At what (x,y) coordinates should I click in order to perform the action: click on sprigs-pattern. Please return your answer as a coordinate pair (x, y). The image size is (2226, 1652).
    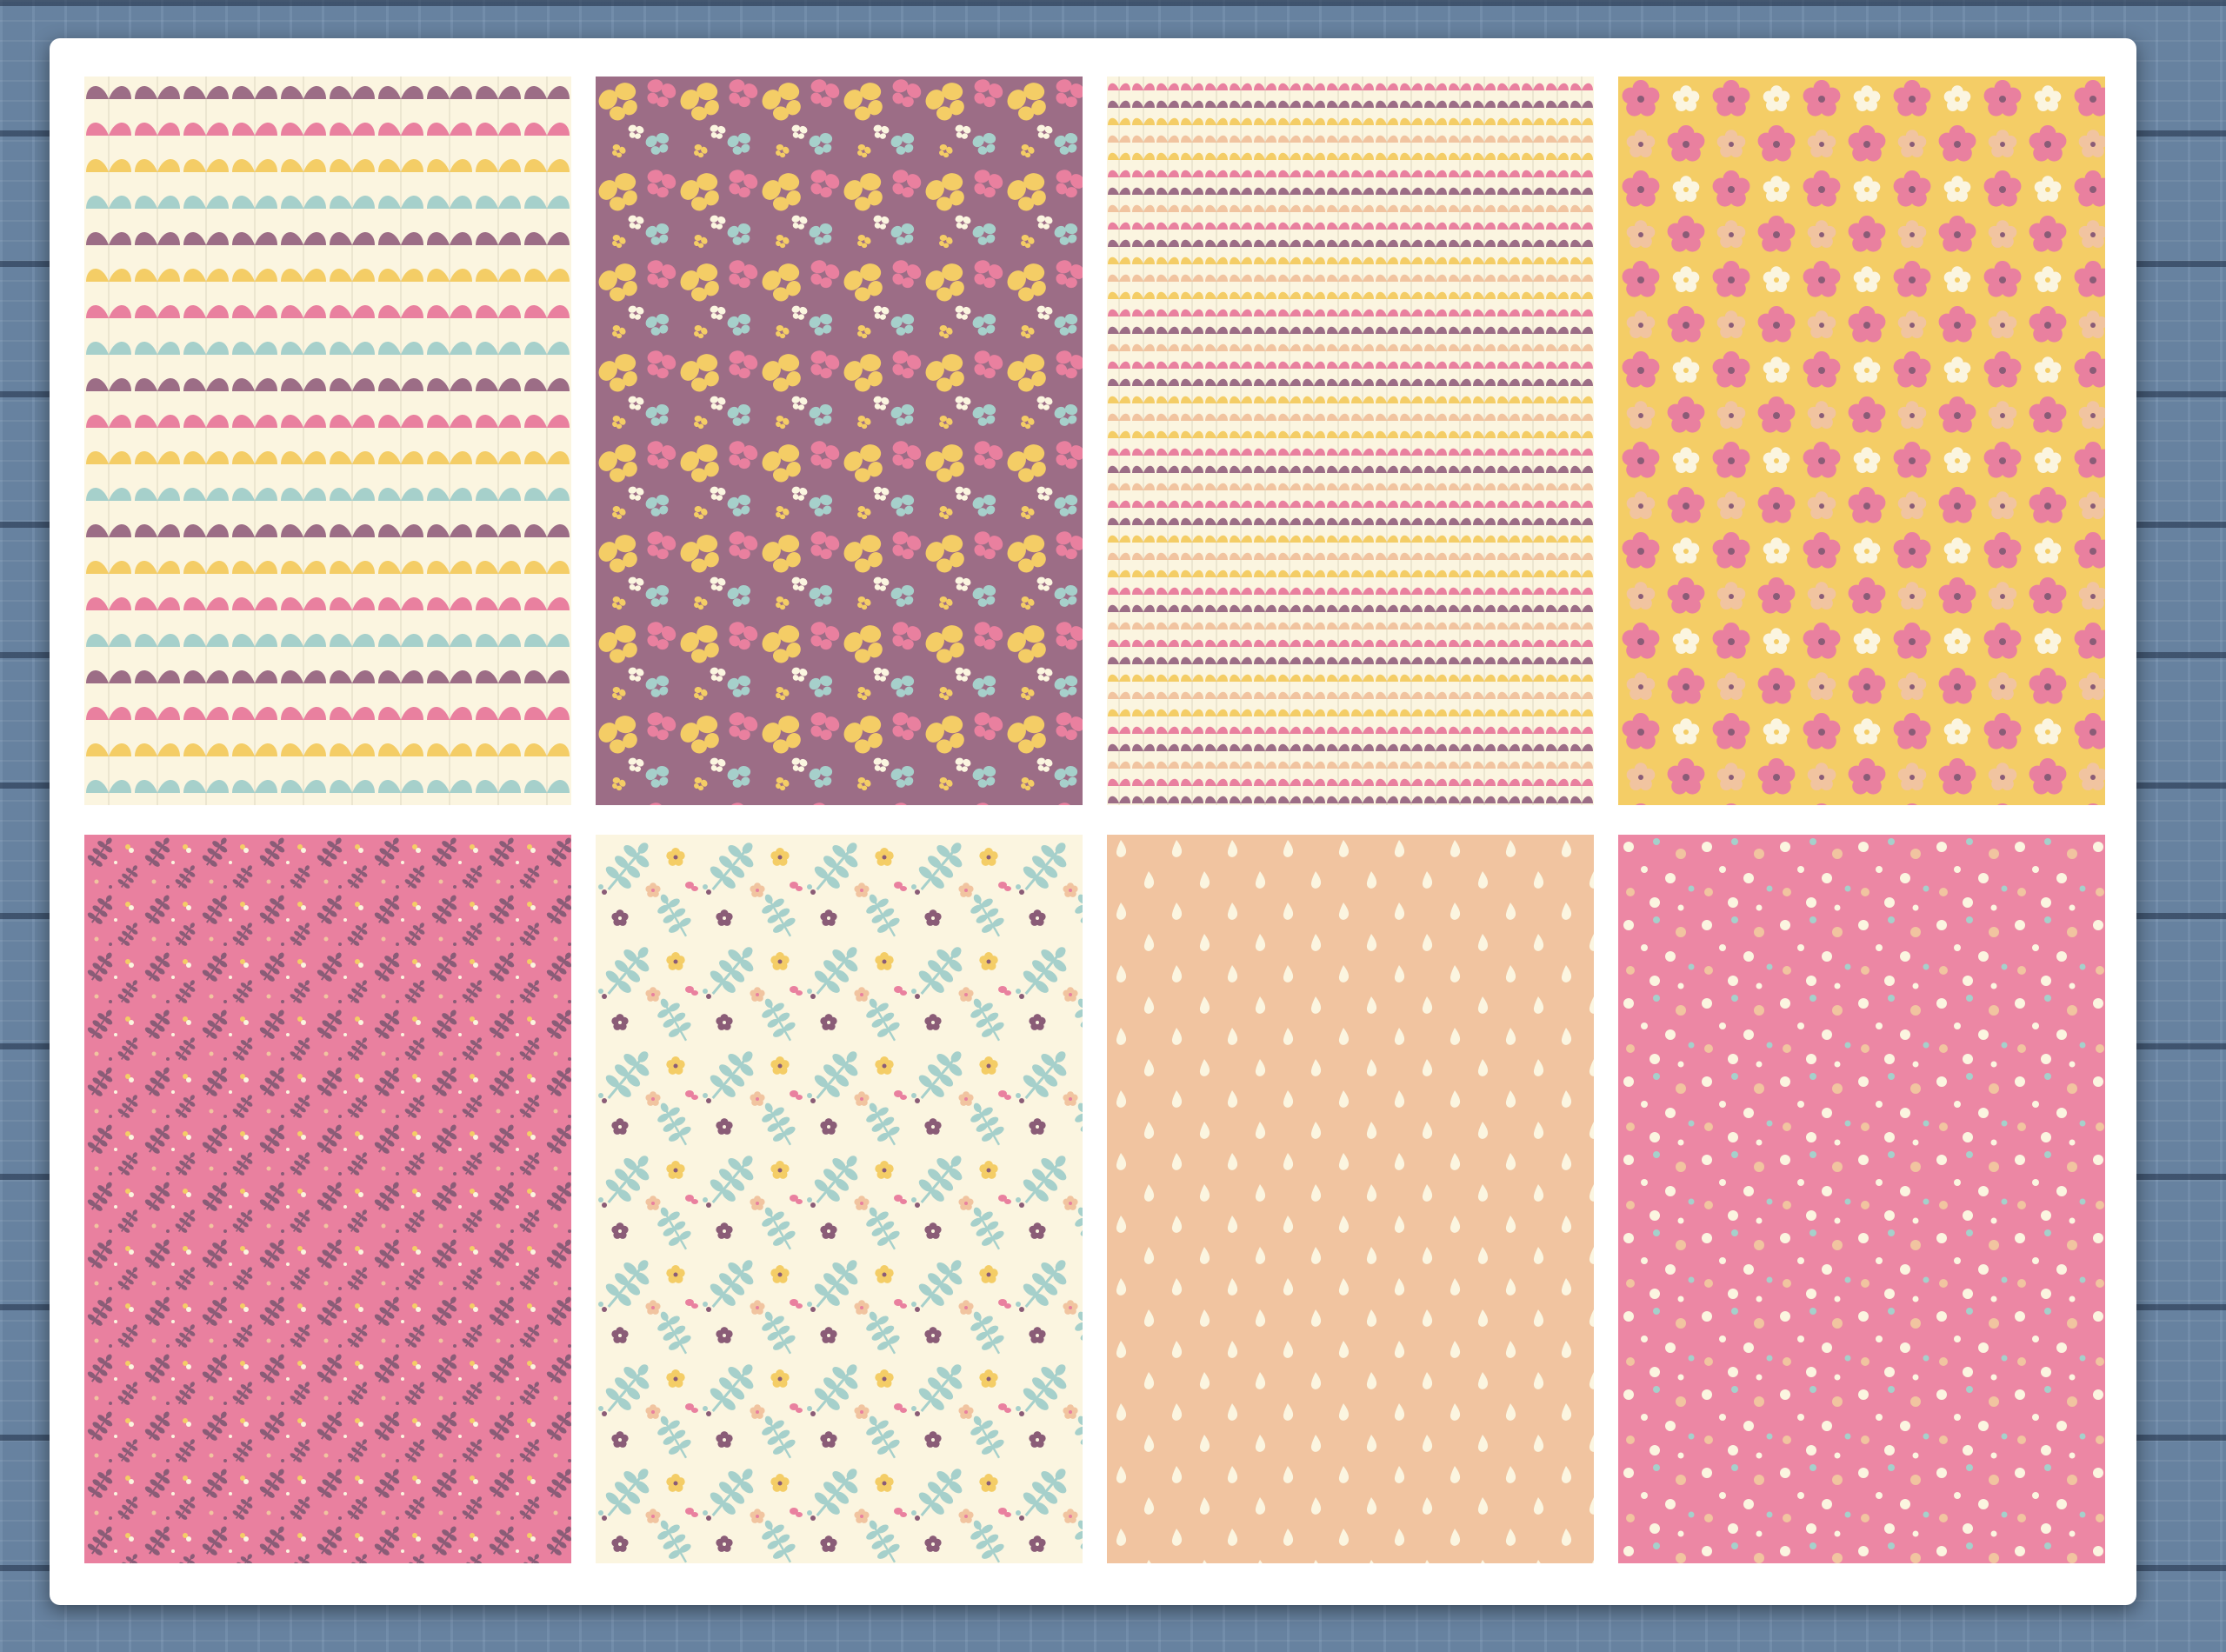
    Looking at the image, I should click on (327, 1199).